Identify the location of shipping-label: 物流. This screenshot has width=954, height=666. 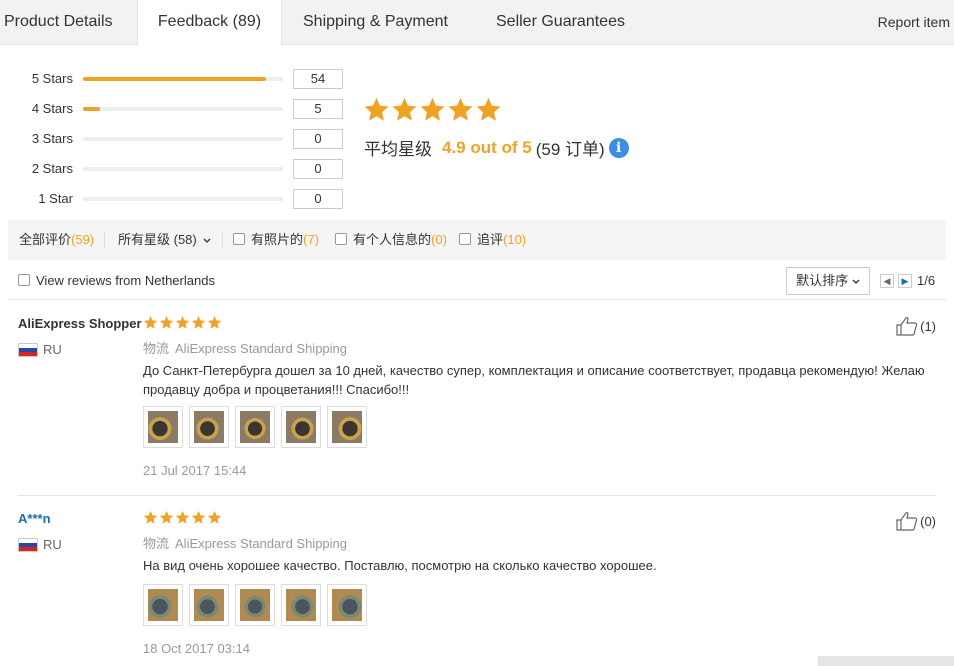
(156, 543).